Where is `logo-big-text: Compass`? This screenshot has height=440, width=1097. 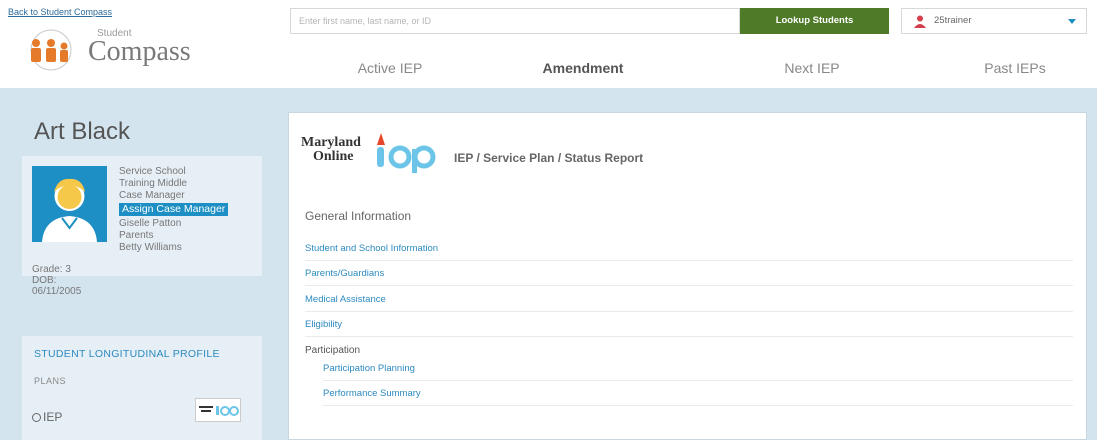
logo-big-text: Compass is located at coordinates (139, 51).